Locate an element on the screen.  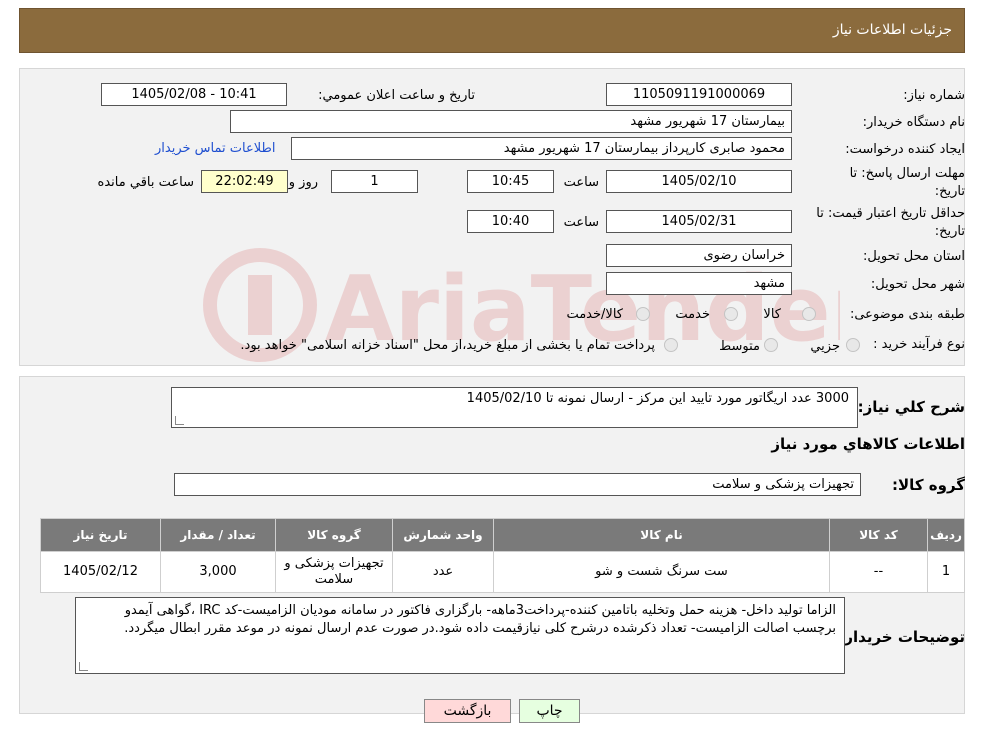
process-radio-medium is located at coordinates (771, 345).